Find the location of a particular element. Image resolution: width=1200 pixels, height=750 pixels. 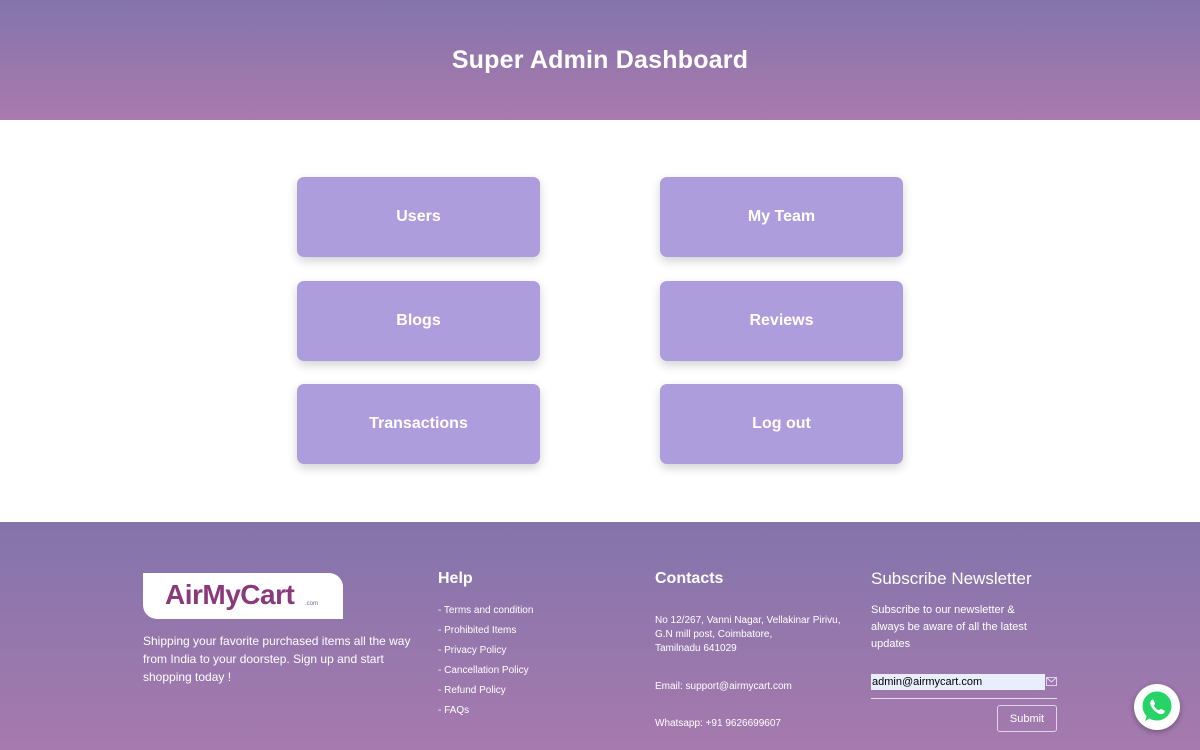

newsletter-heading: Subscribe Newsletter is located at coordinates (951, 578).